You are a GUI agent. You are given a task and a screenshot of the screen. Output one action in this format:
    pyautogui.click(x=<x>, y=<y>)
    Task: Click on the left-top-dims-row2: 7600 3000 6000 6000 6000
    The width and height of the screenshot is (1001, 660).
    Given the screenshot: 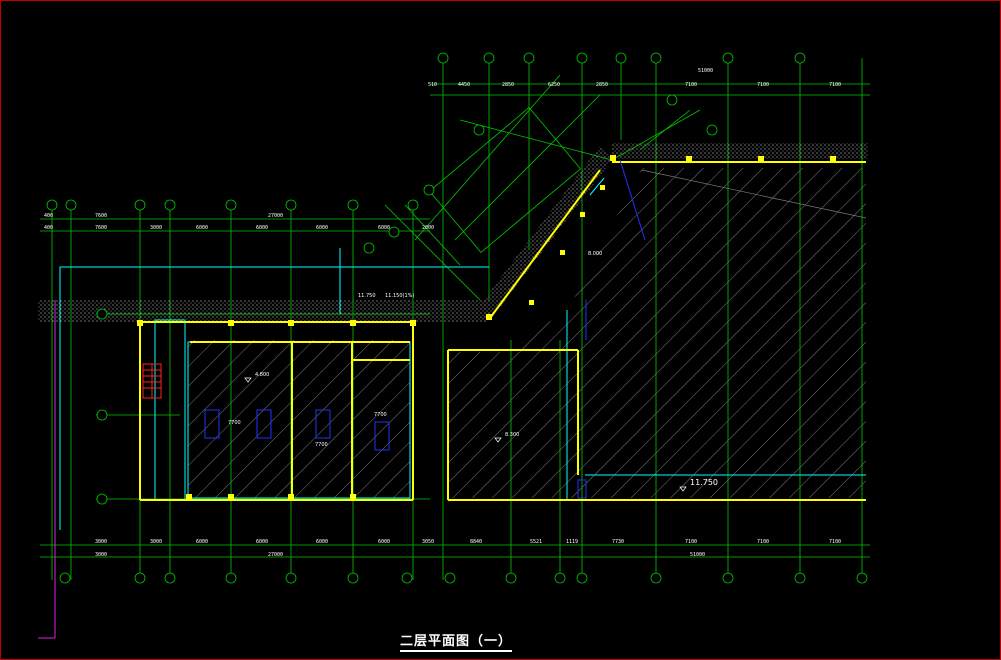 What is the action you would take?
    pyautogui.click(x=211, y=228)
    